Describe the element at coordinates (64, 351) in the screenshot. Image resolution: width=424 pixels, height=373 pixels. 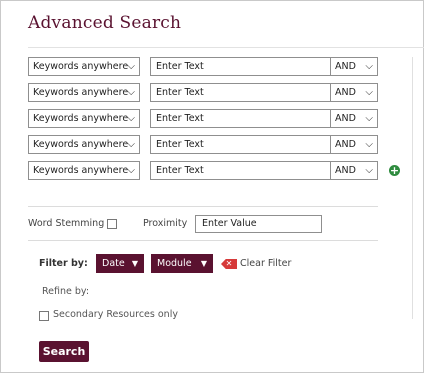
I see `search-button: Search` at that location.